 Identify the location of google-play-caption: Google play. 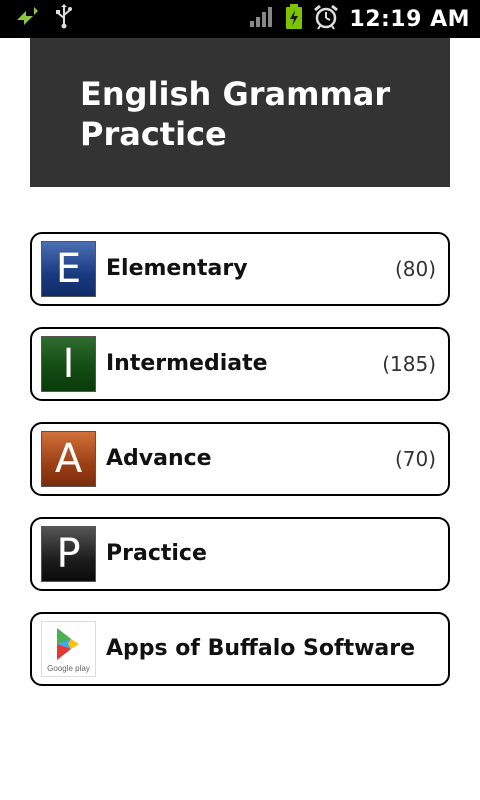
(68, 668).